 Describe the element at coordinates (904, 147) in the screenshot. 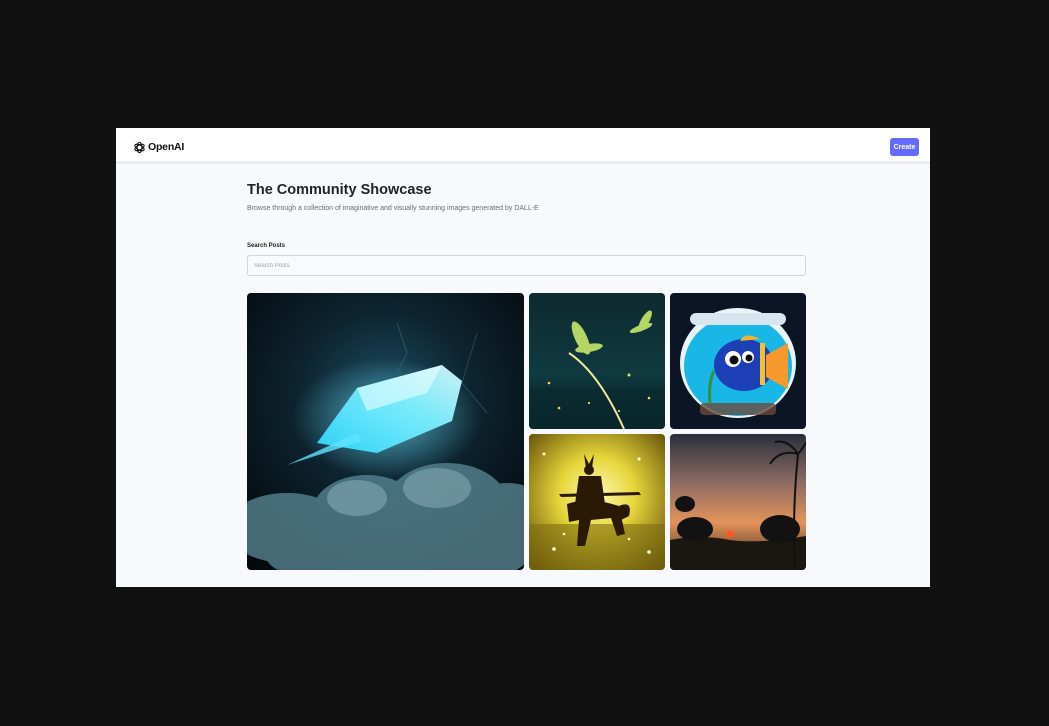

I see `create-button: Create` at that location.